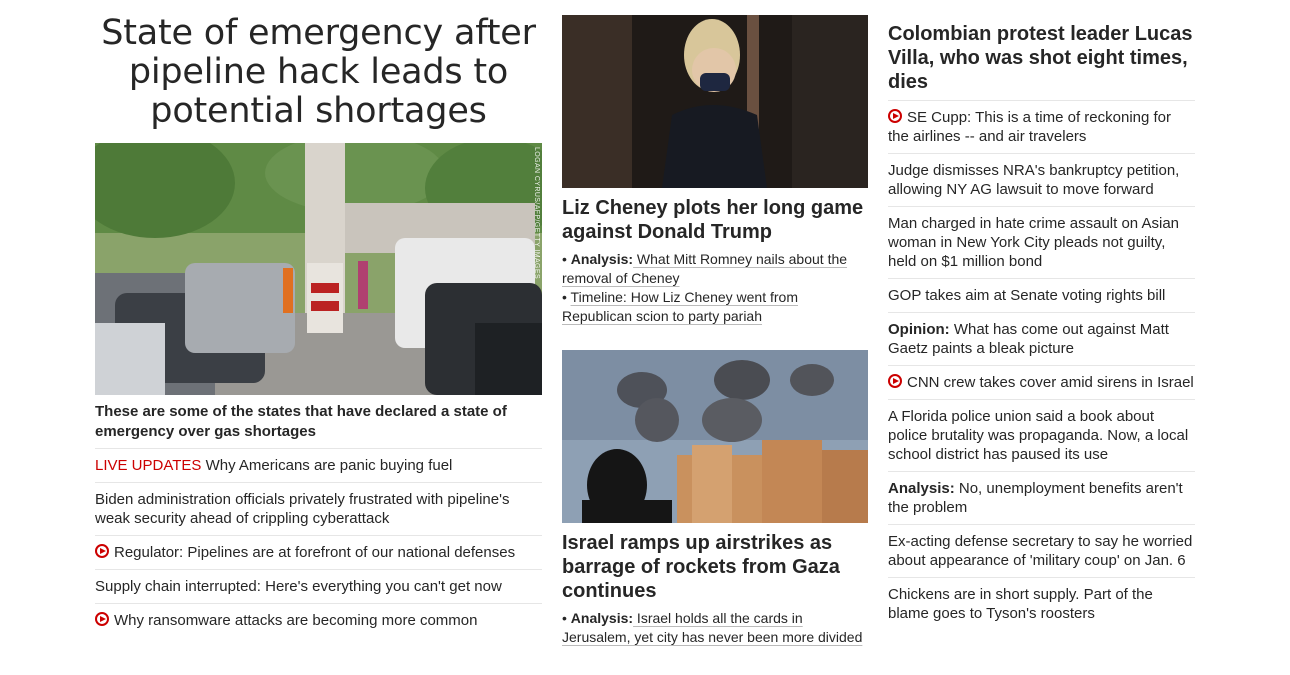 The width and height of the screenshot is (1290, 675). I want to click on gaza-airstrikes-image, so click(715, 436).